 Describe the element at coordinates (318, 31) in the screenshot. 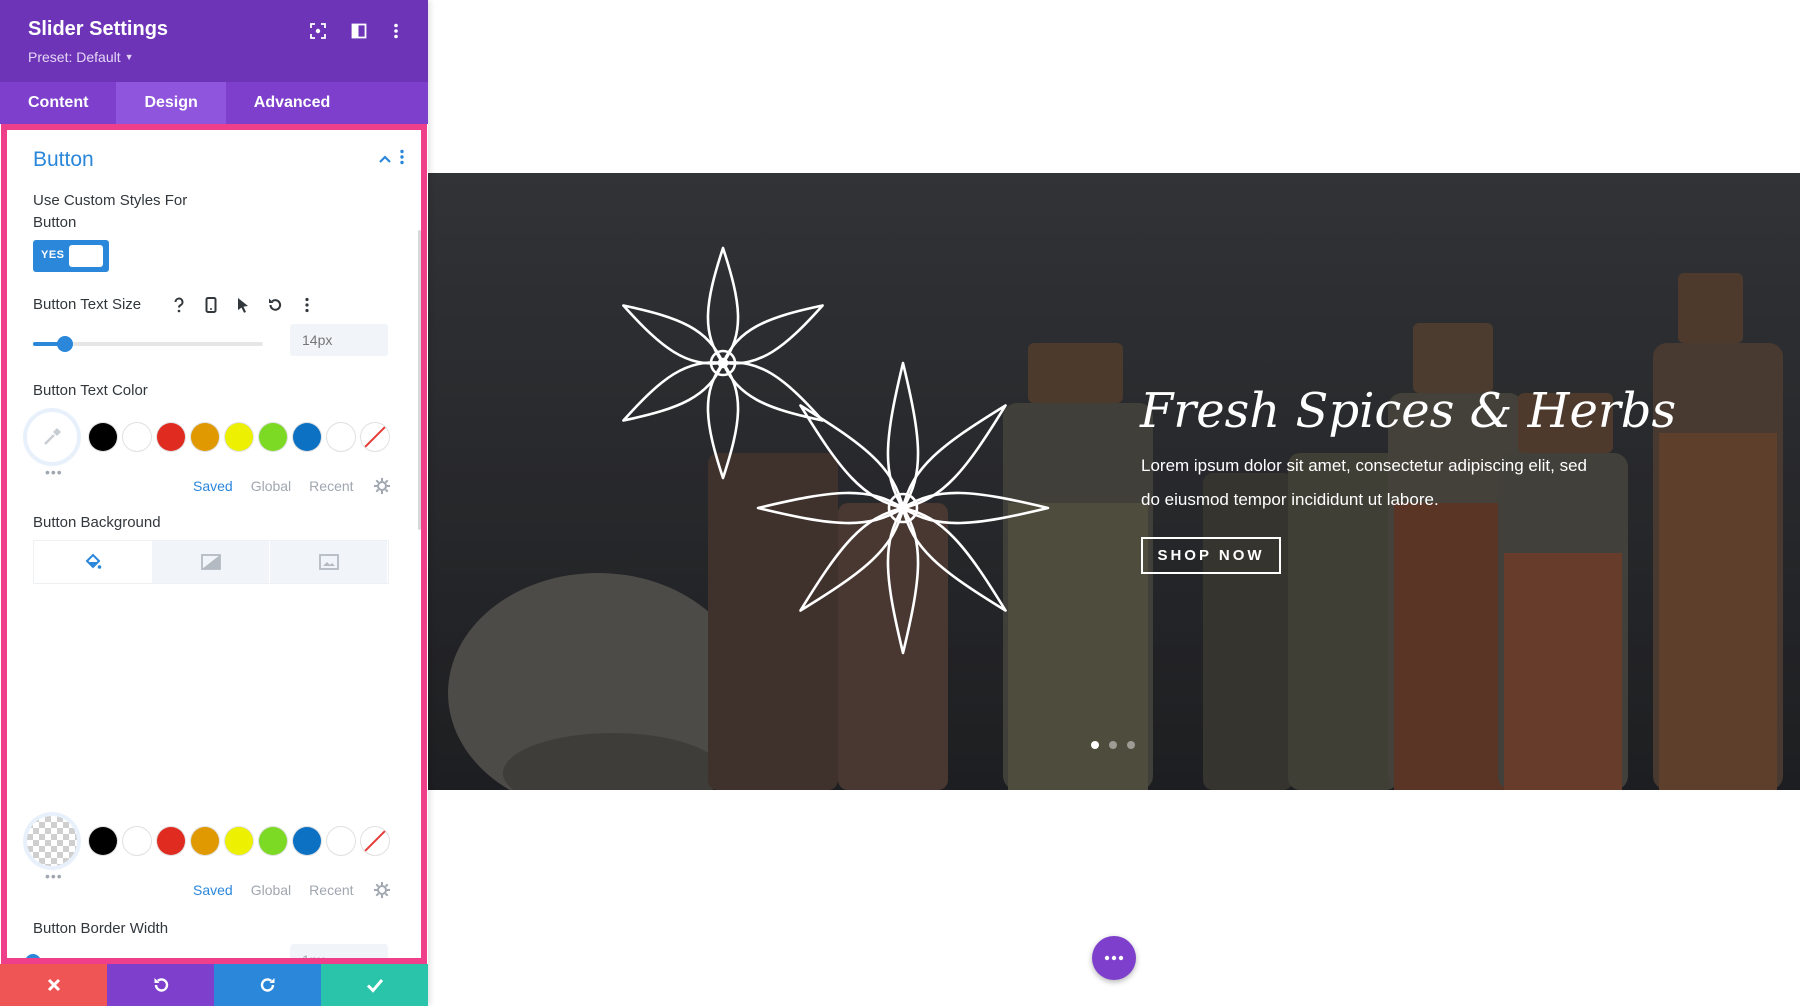

I see `focus-icon` at that location.